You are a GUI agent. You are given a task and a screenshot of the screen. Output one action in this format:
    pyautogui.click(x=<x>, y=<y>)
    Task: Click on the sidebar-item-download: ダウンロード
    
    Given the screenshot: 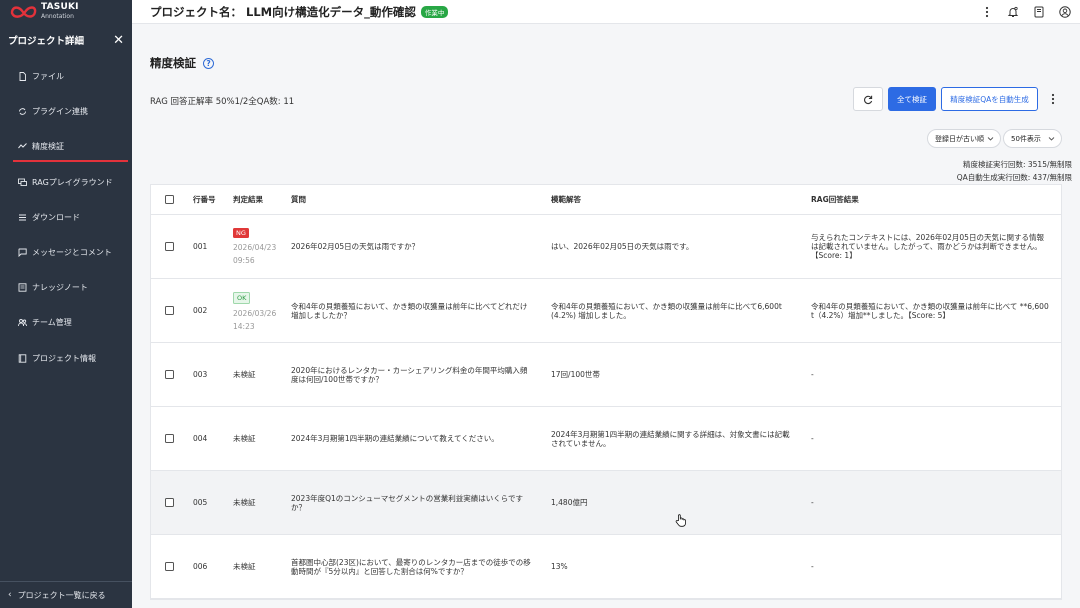 What is the action you would take?
    pyautogui.click(x=66, y=217)
    